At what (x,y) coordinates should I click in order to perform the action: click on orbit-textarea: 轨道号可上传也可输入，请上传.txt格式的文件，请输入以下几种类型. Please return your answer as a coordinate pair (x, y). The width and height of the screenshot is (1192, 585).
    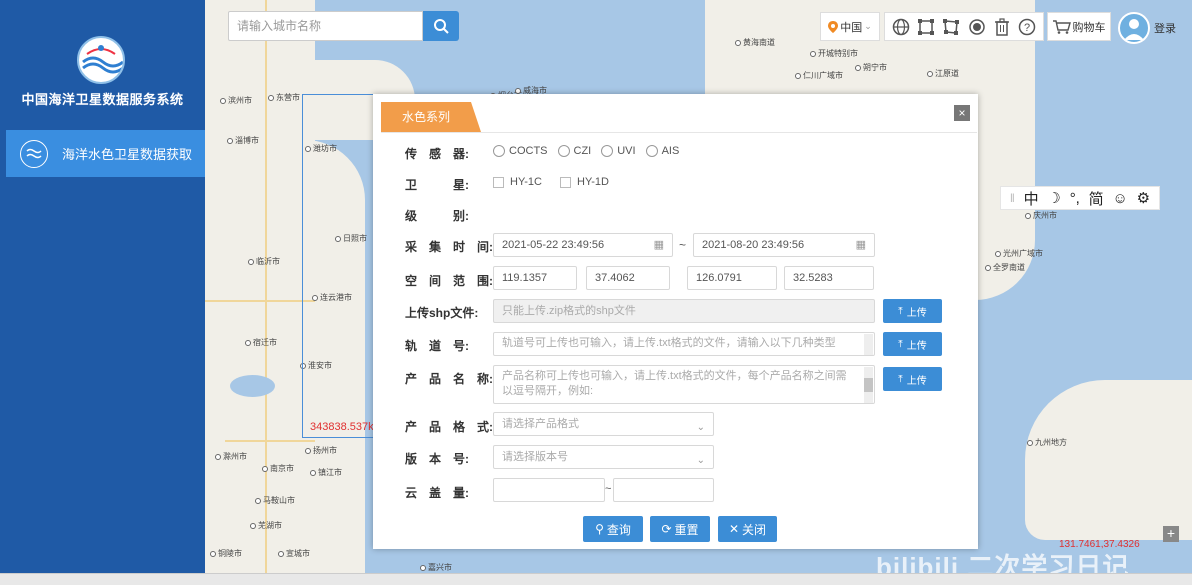
    Looking at the image, I should click on (684, 344).